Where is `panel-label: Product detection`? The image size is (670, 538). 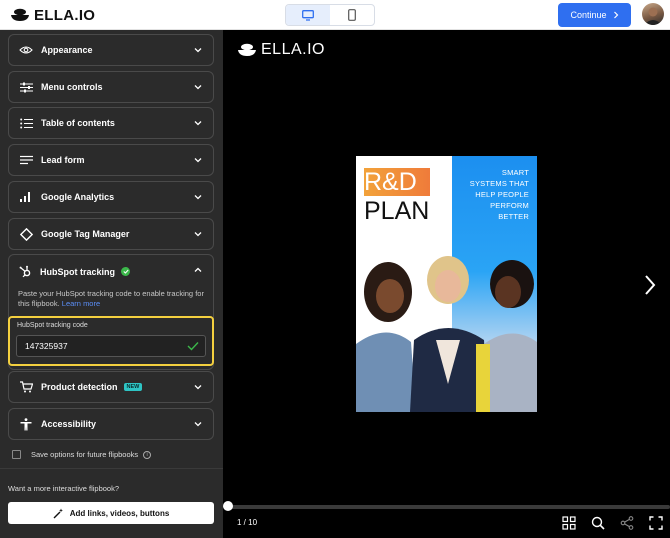 panel-label: Product detection is located at coordinates (79, 387).